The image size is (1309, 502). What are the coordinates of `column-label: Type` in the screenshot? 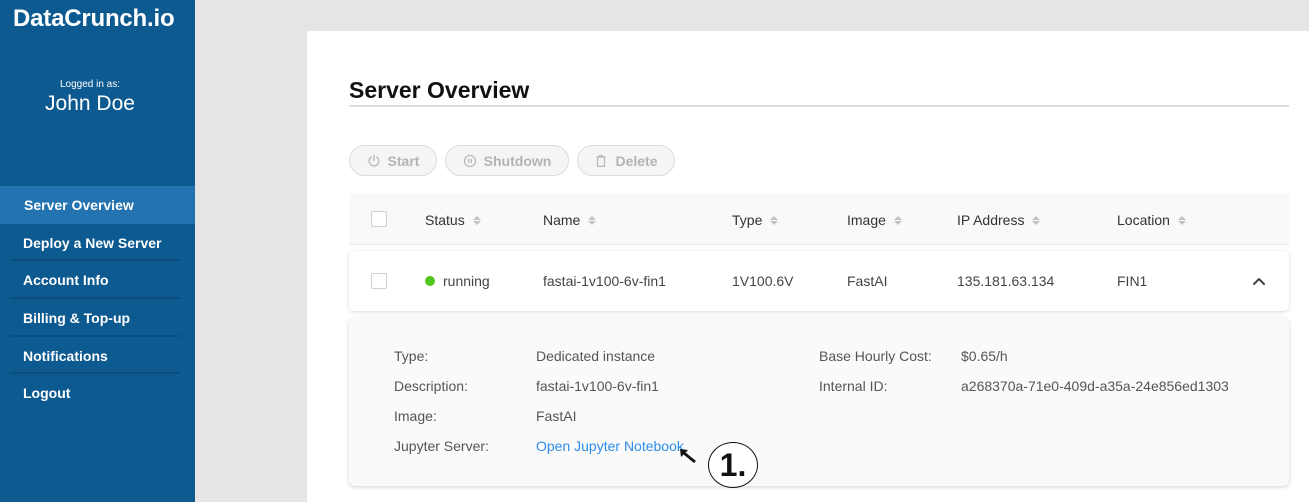 It's located at (747, 220).